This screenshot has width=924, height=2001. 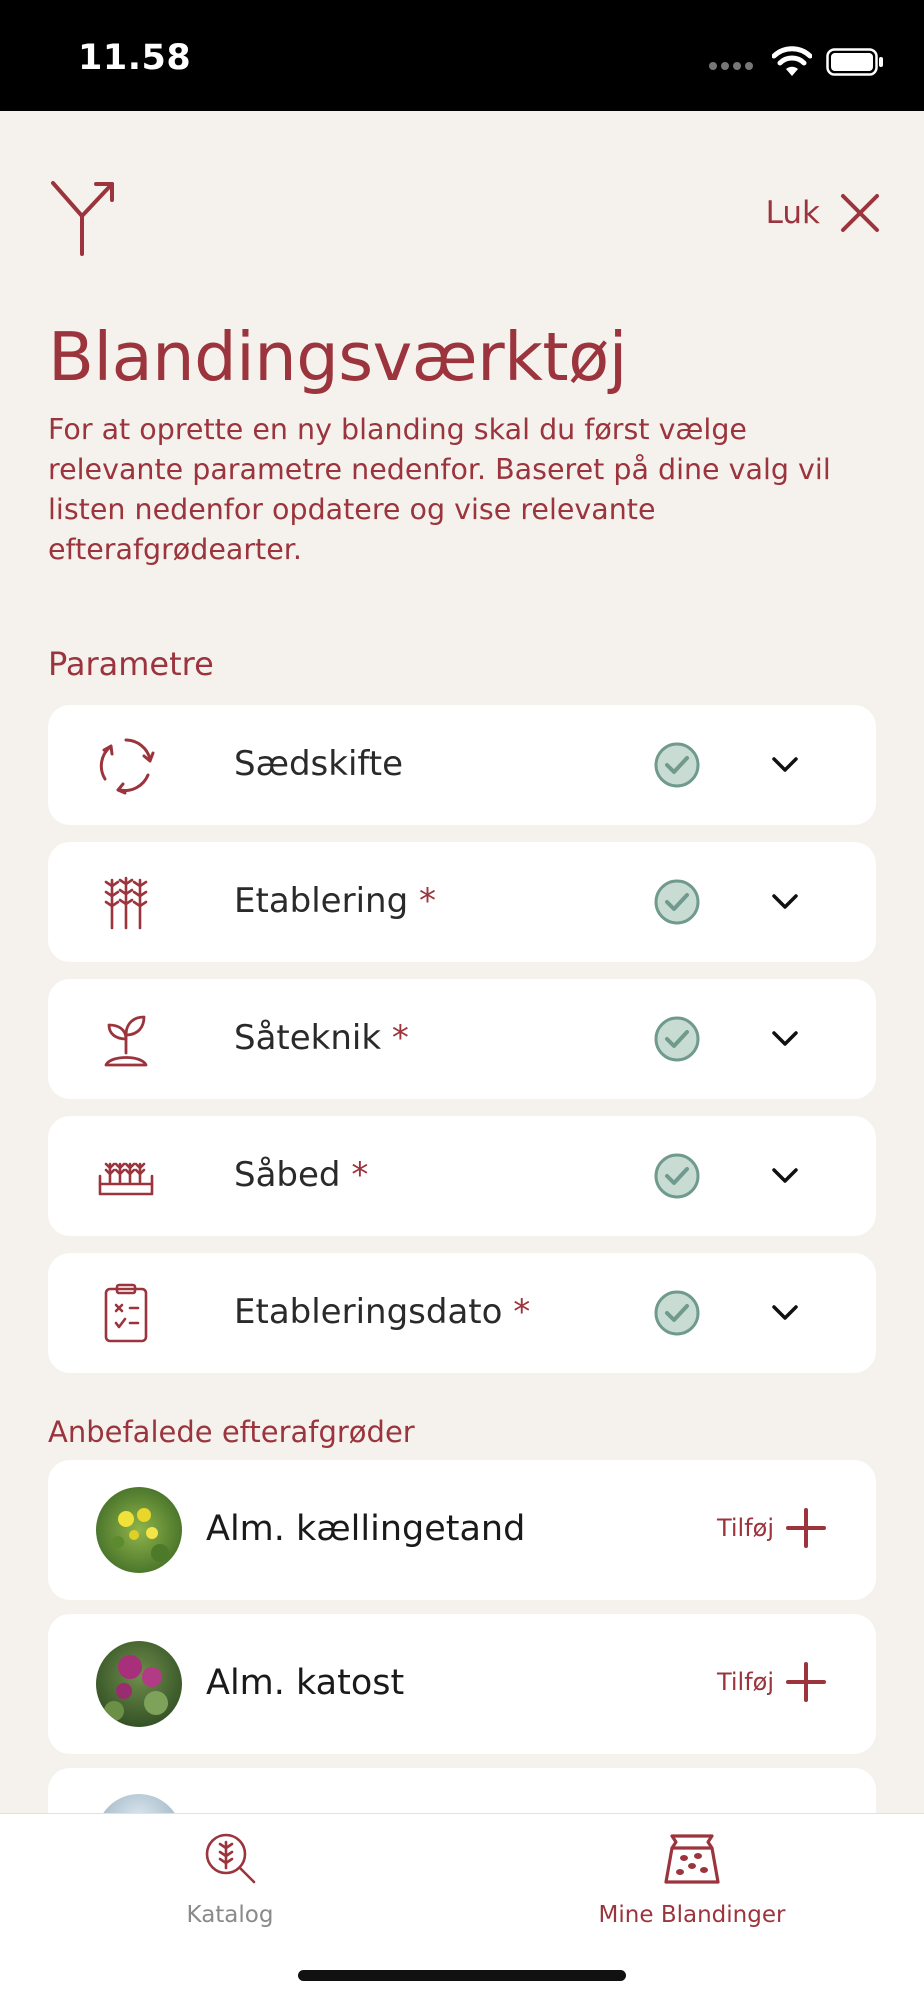 What do you see at coordinates (131, 664) in the screenshot?
I see `params-heading: Parametre` at bounding box center [131, 664].